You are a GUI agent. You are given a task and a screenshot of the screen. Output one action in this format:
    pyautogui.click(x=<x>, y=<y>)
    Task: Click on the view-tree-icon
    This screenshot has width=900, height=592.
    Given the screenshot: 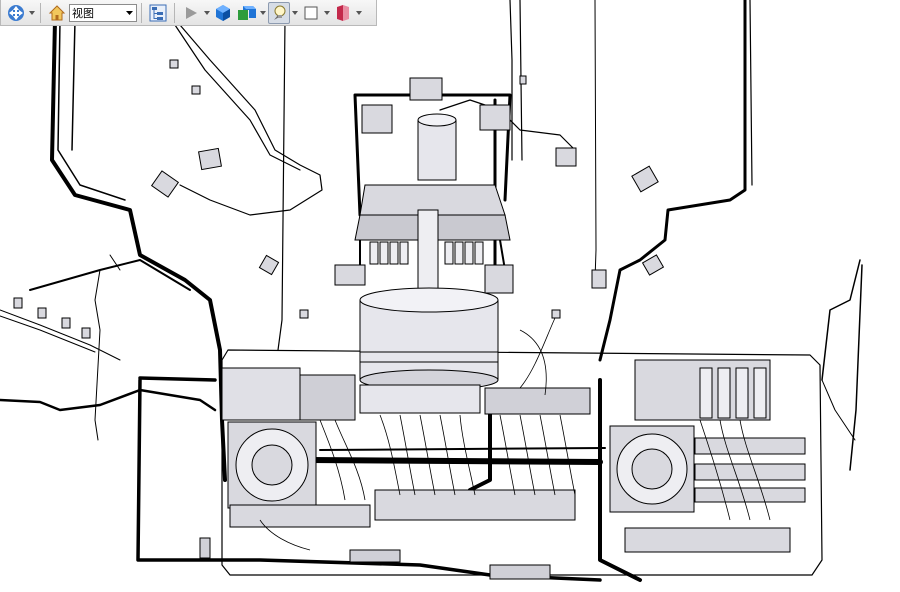 What is the action you would take?
    pyautogui.click(x=158, y=13)
    